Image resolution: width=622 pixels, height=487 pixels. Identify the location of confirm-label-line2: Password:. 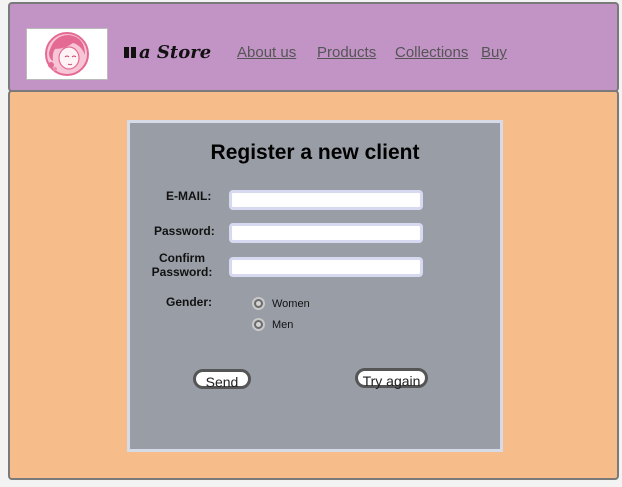
(182, 272).